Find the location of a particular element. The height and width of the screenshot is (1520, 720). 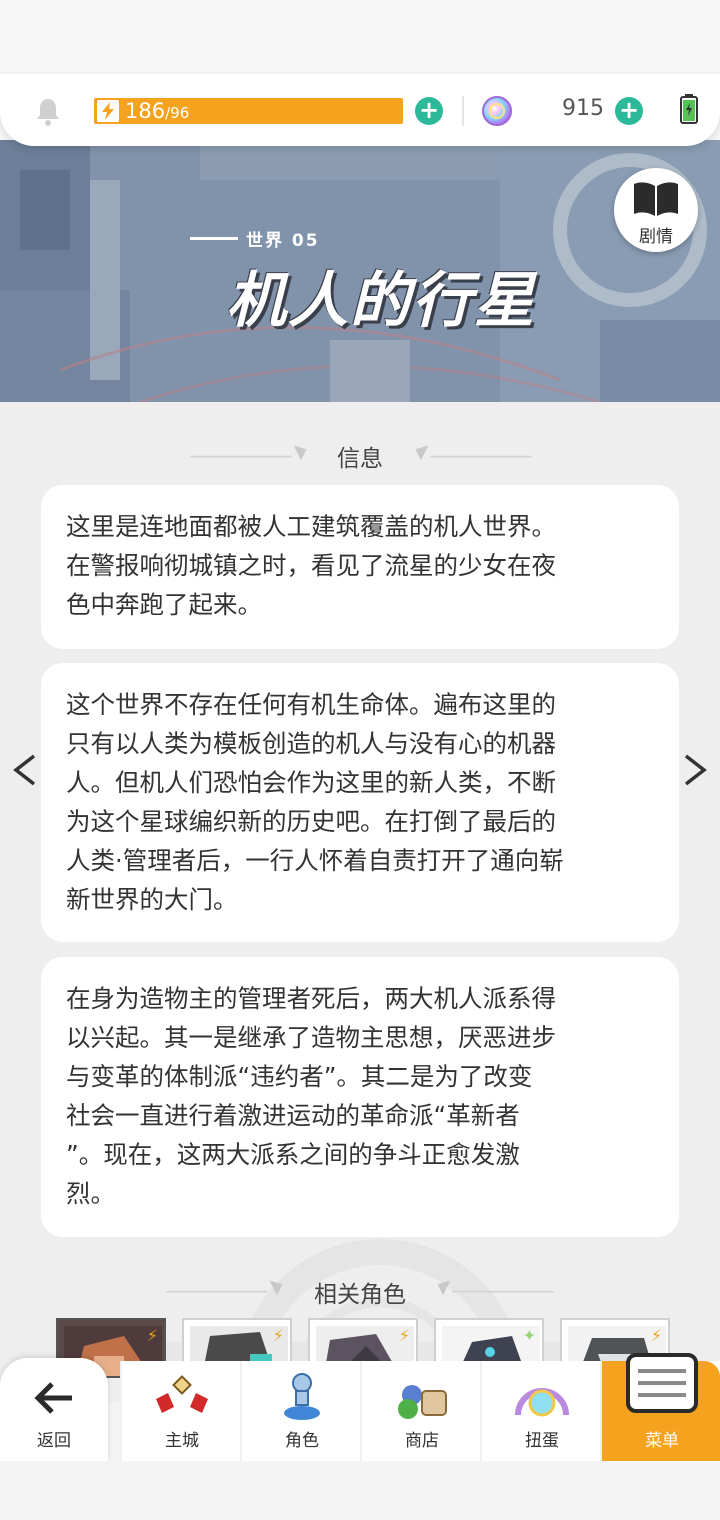

back-arrow-icon is located at coordinates (53, 1398).